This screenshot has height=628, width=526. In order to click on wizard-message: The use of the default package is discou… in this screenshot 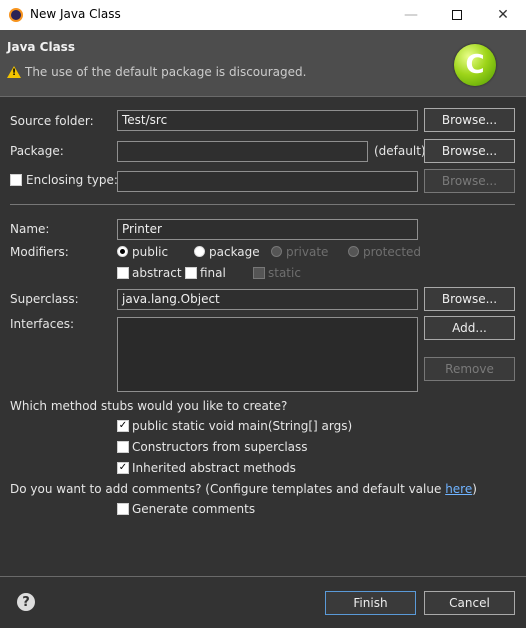, I will do `click(166, 72)`.